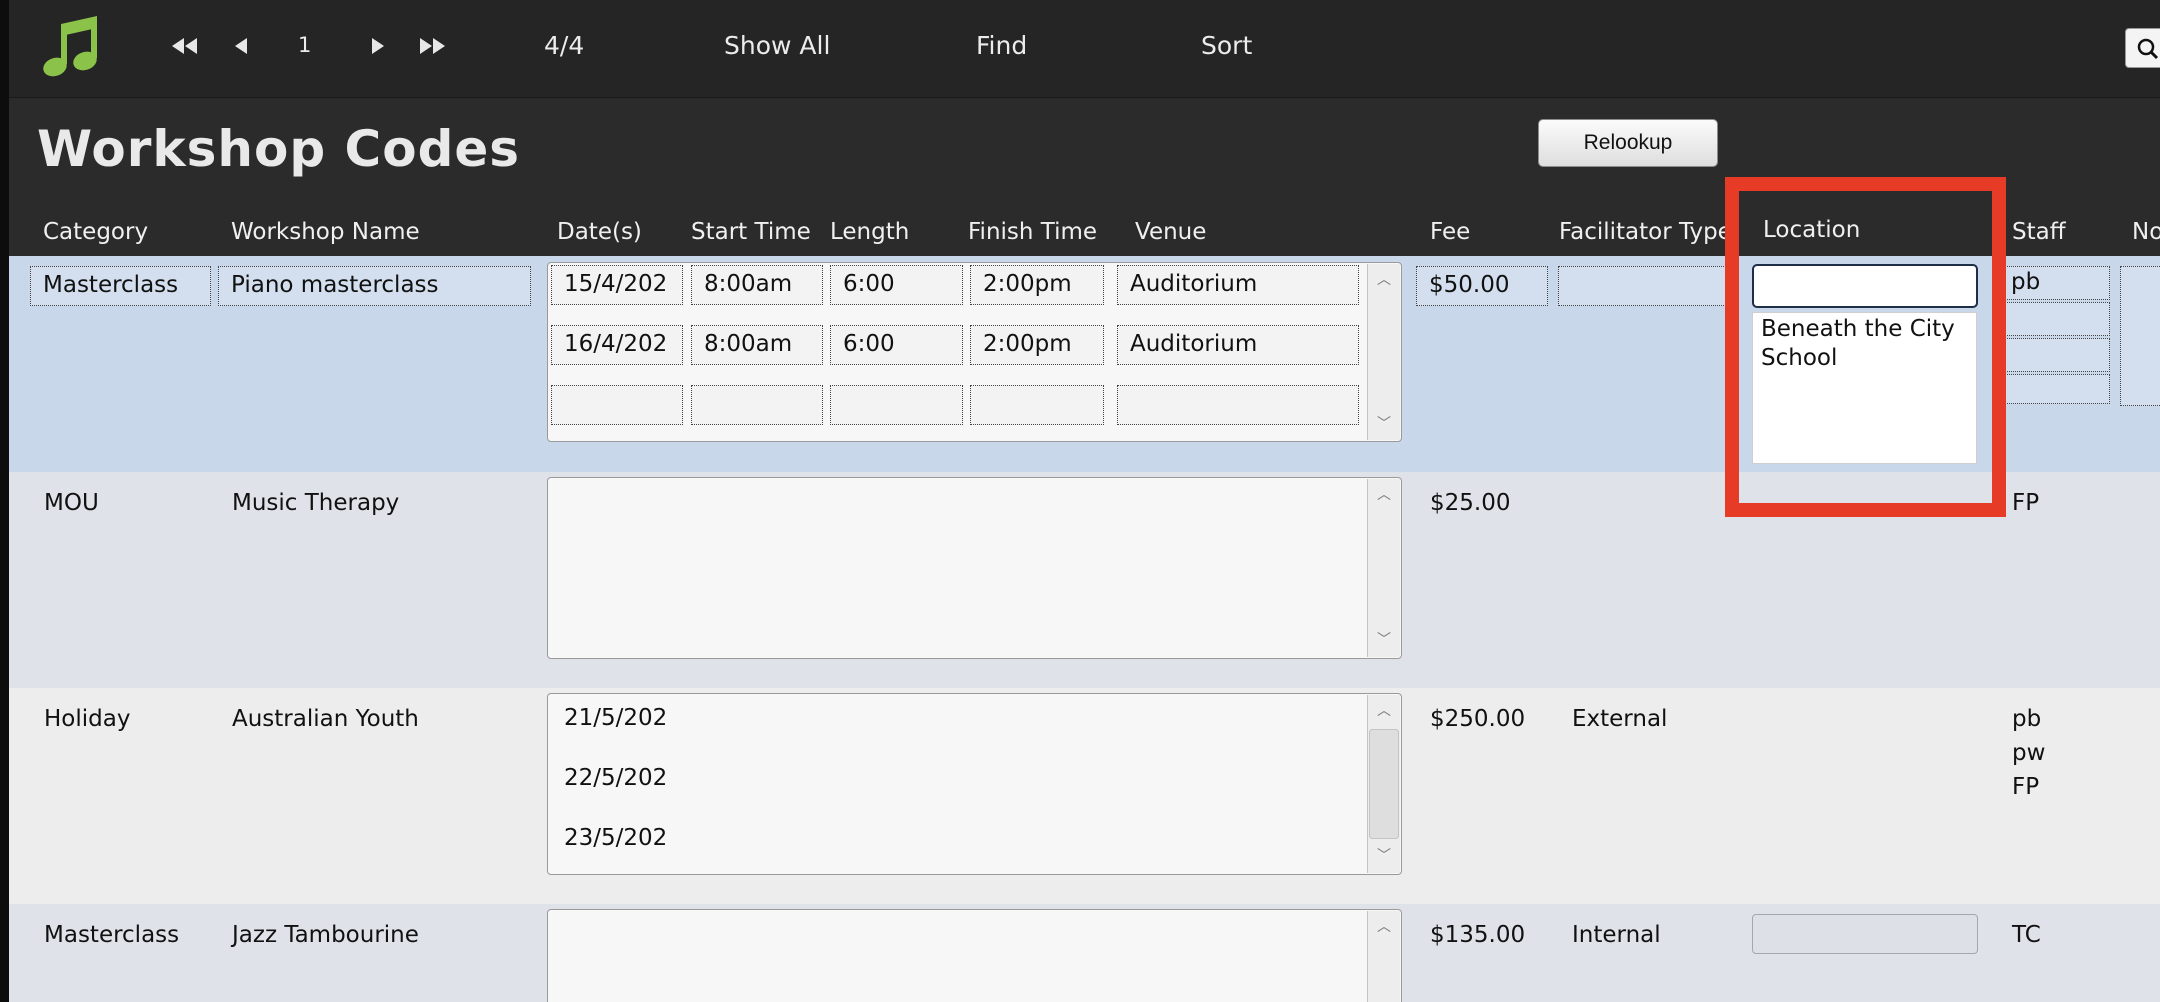  What do you see at coordinates (1037, 405) in the screenshot?
I see `session-finish-field` at bounding box center [1037, 405].